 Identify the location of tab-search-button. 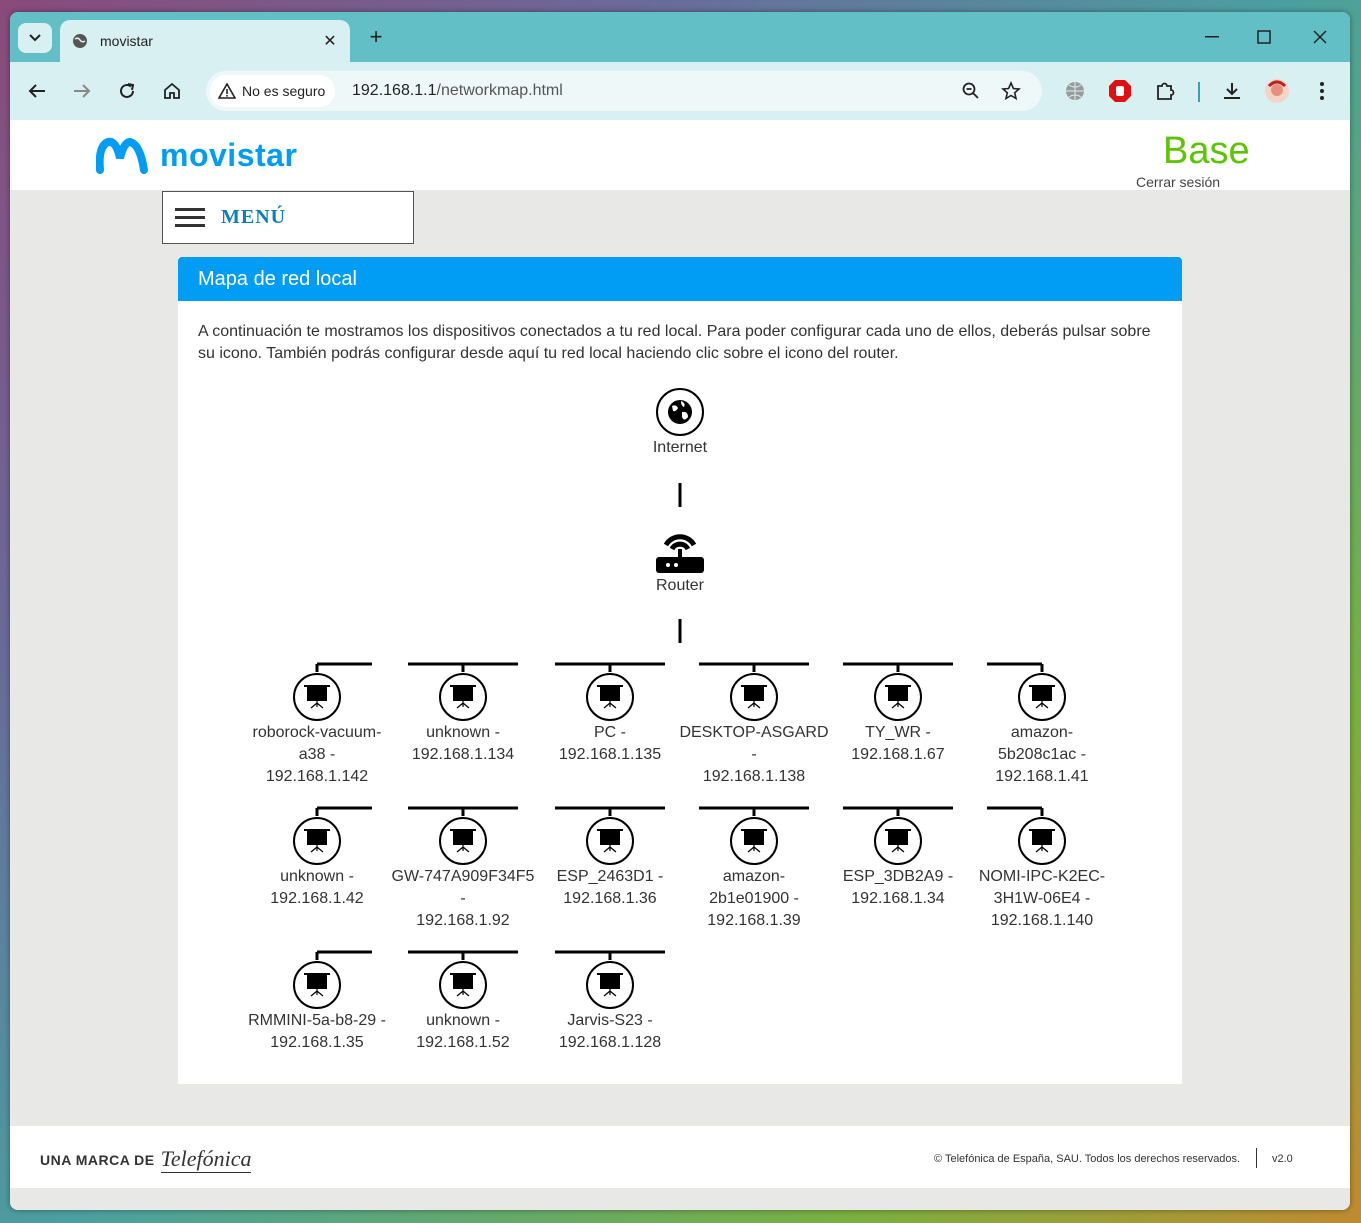
(35, 38).